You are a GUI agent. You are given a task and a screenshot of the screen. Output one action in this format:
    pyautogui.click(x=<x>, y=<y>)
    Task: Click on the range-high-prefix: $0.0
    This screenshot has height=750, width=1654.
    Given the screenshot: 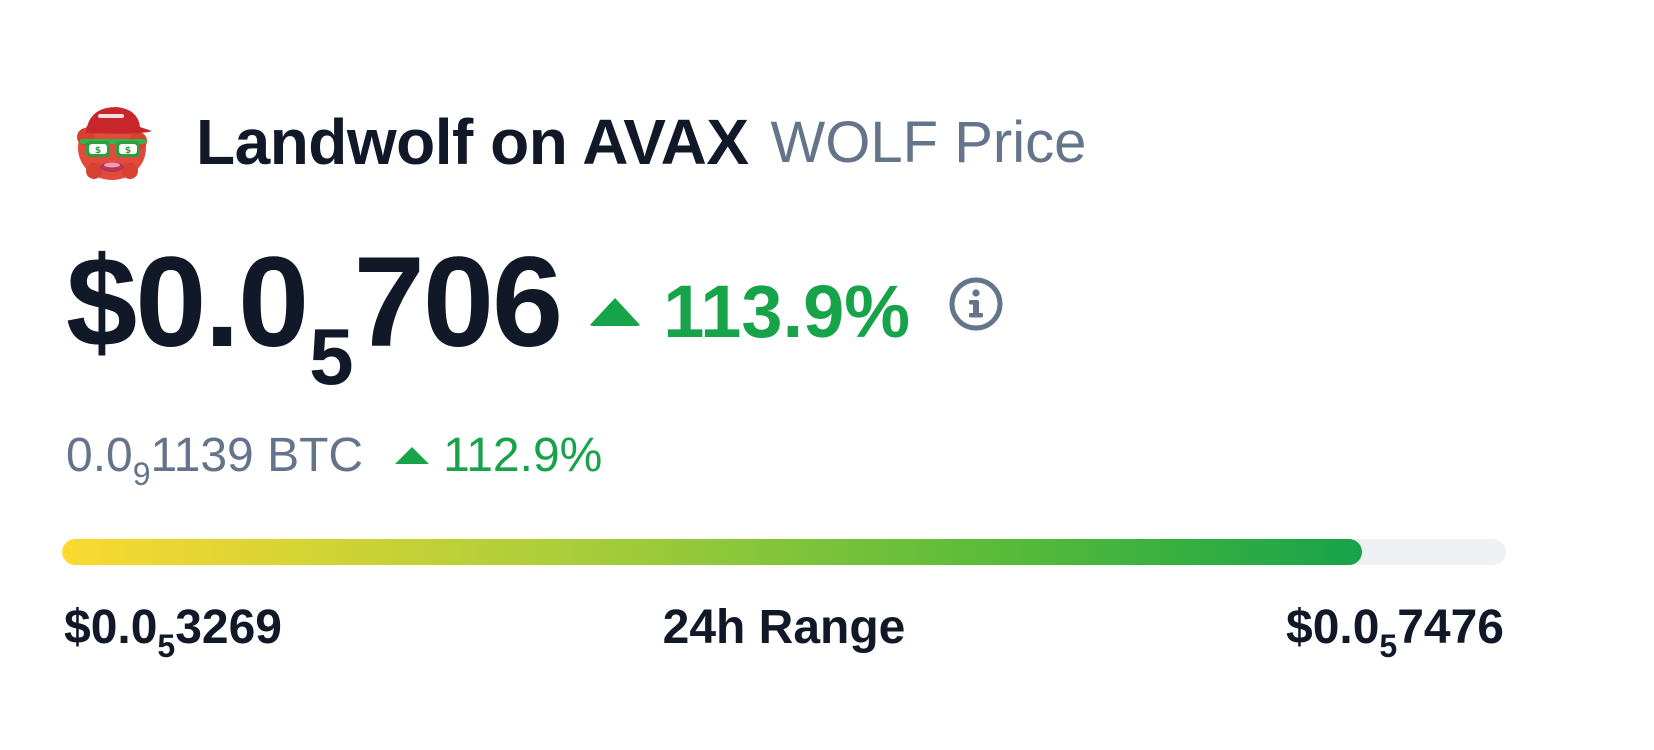 What is the action you would take?
    pyautogui.click(x=1333, y=627)
    